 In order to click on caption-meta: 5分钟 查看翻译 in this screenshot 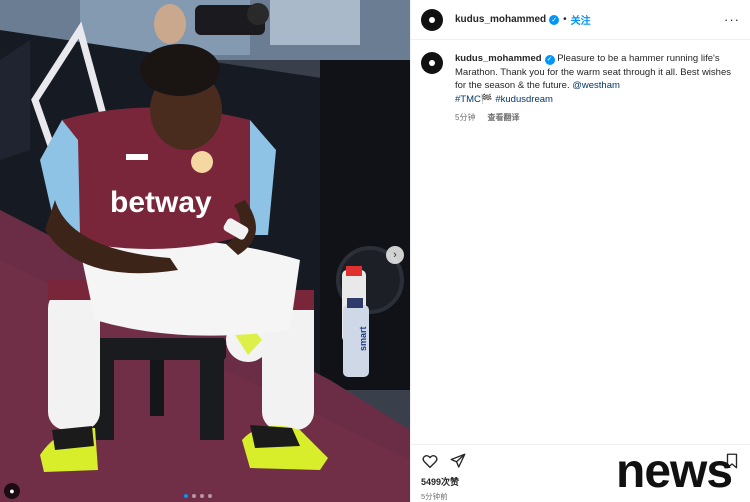, I will do `click(595, 118)`.